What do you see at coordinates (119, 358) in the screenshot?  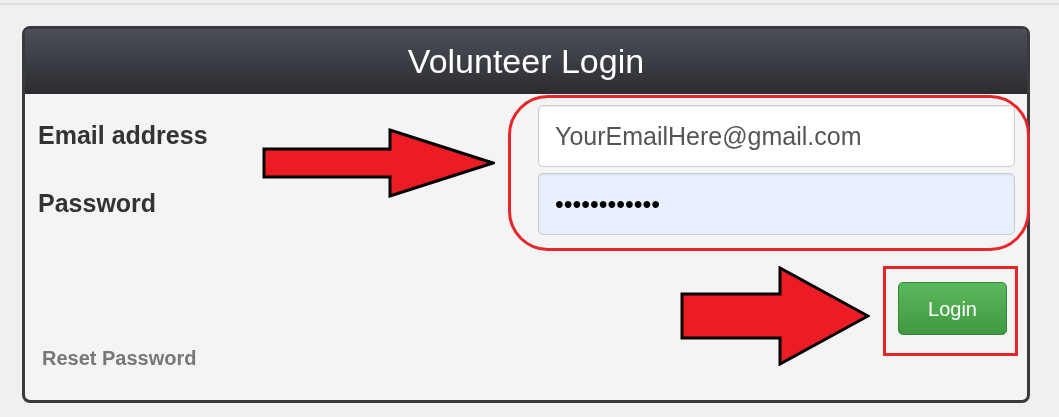 I see `reset-password-link: Reset Password` at bounding box center [119, 358].